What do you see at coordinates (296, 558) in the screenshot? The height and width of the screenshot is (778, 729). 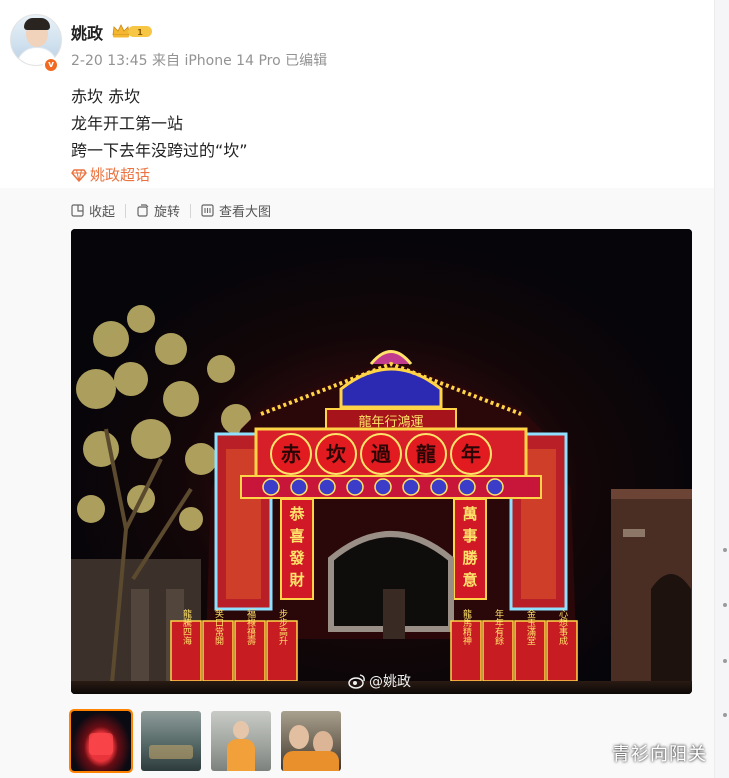 I see `sign-left-char-3: 發` at bounding box center [296, 558].